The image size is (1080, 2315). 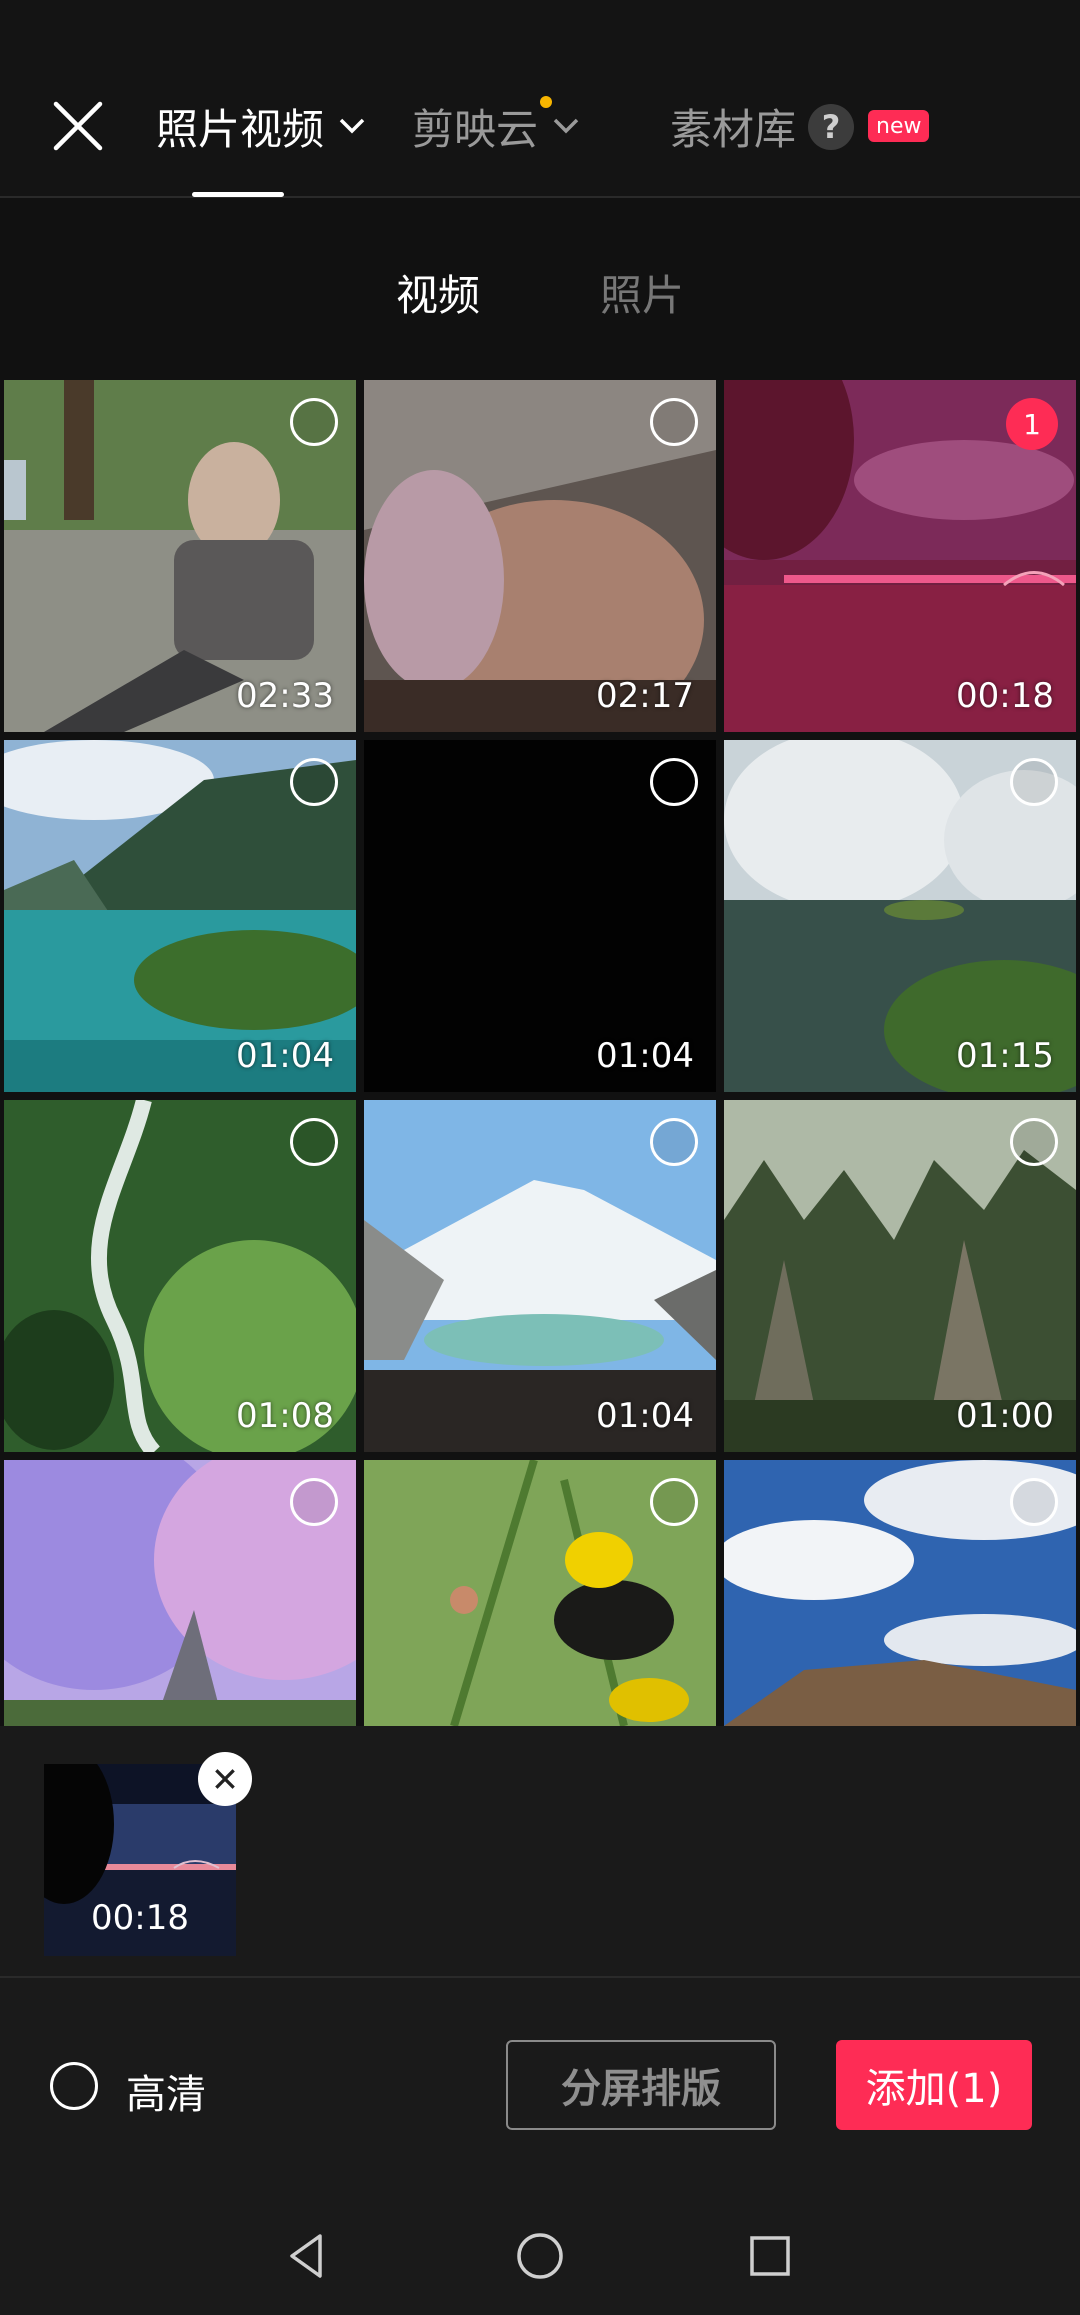 I want to click on tab-photos-videos: 照片视频, so click(x=261, y=126).